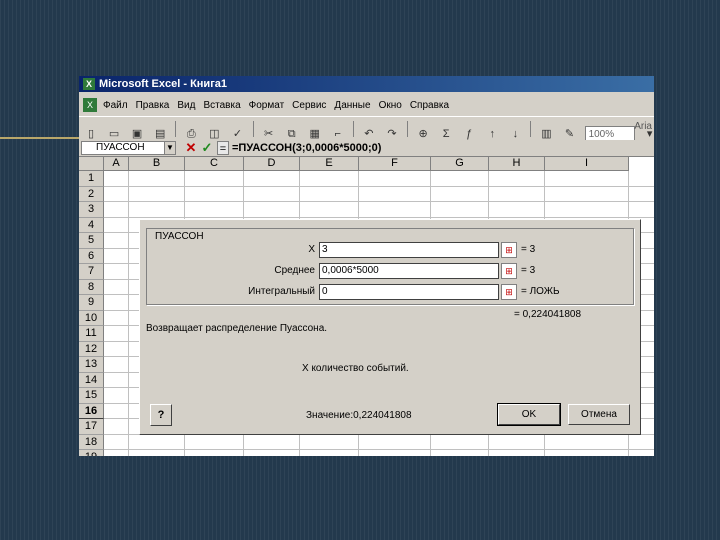 This screenshot has height=540, width=720. I want to click on row-header: 3, so click(91, 210).